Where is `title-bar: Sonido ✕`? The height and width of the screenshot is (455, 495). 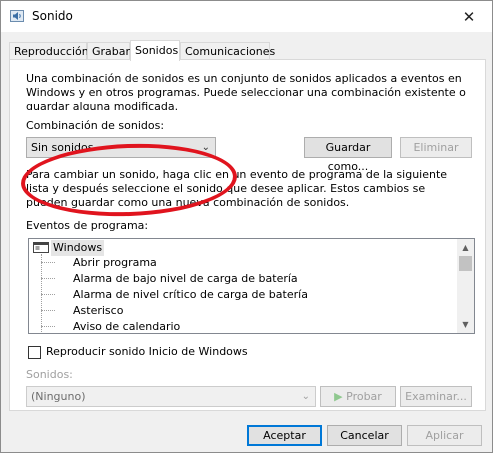 title-bar: Sonido ✕ is located at coordinates (246, 16).